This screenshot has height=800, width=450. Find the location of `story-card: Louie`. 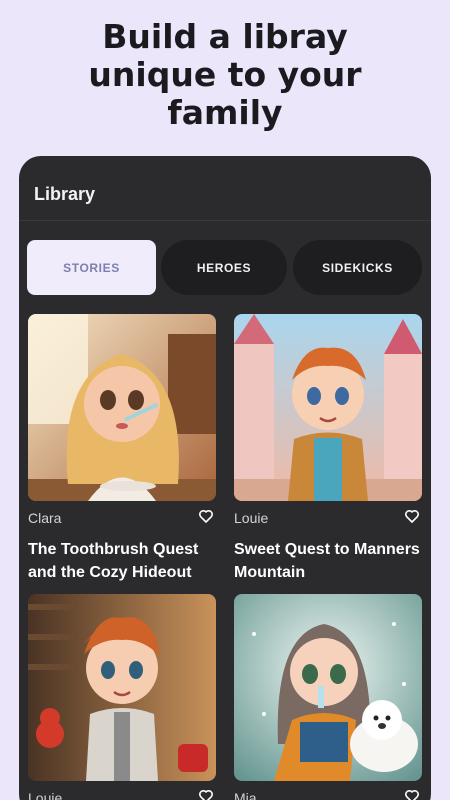

story-card: Louie is located at coordinates (122, 697).